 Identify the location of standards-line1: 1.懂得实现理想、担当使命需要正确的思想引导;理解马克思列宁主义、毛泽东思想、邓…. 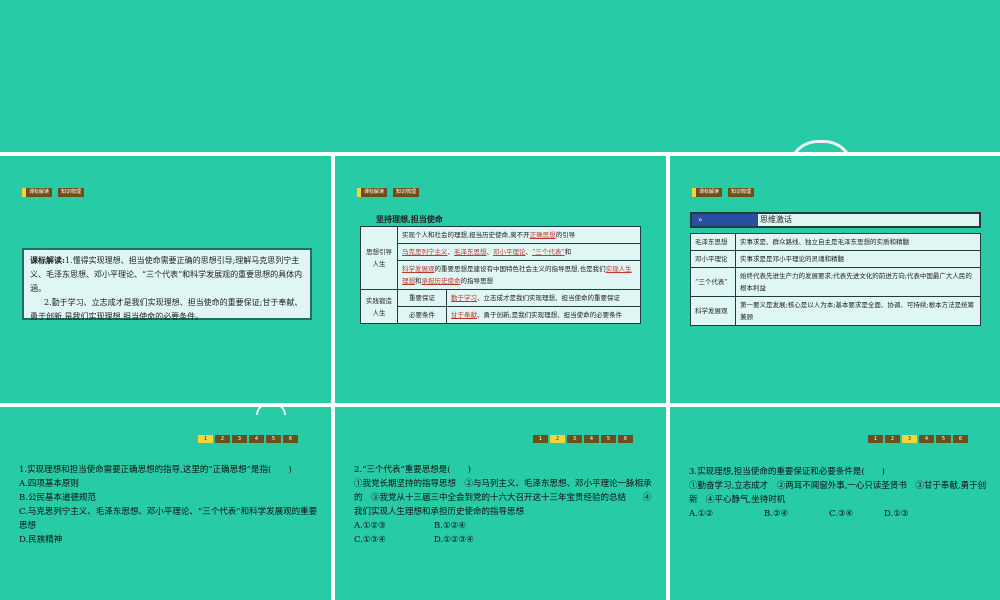
(166, 274).